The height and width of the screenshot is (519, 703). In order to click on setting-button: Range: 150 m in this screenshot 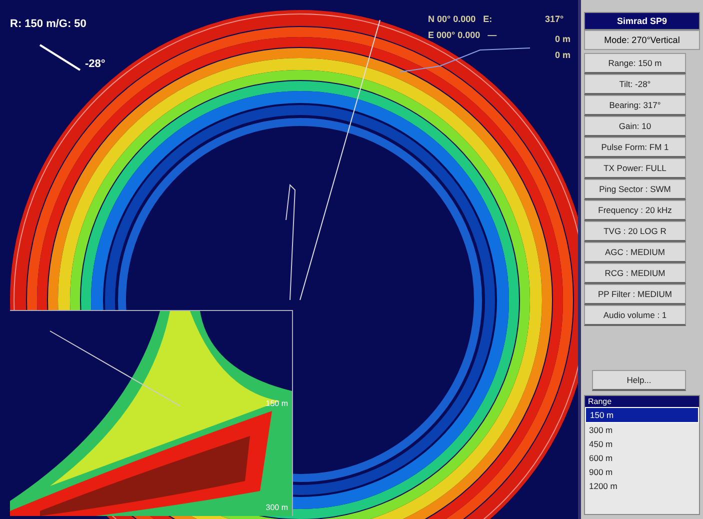, I will do `click(635, 63)`.